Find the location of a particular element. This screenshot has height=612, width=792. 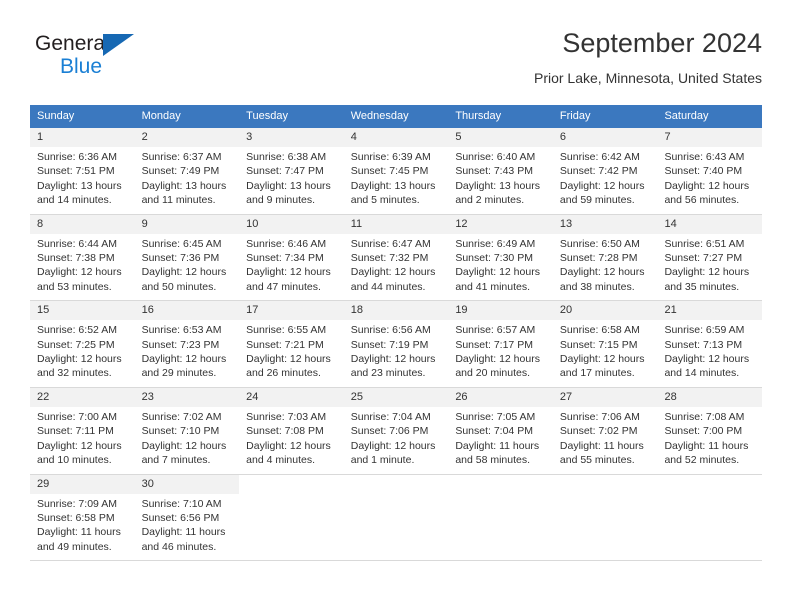

daylight-text-line2: and 7 minutes. is located at coordinates (176, 460).